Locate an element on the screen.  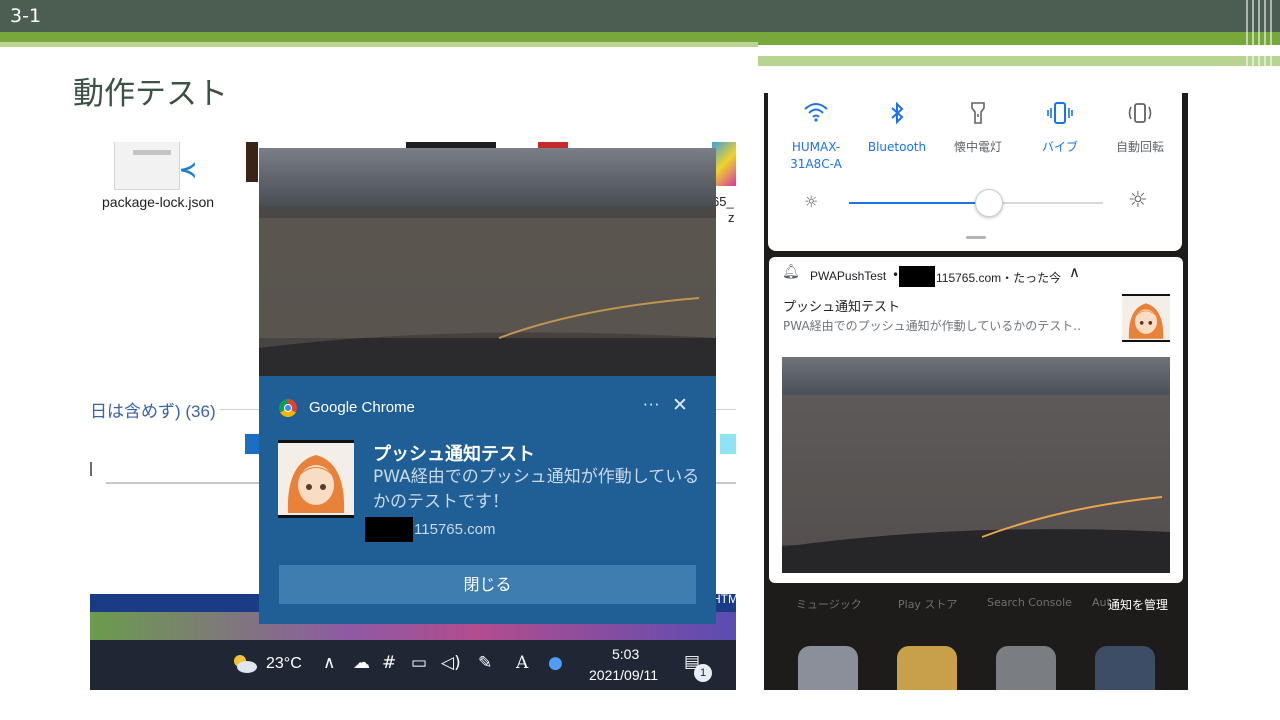
notification-body: PWA経由でのプッシュ通知が作動しているかのテスト.. is located at coordinates (932, 326).